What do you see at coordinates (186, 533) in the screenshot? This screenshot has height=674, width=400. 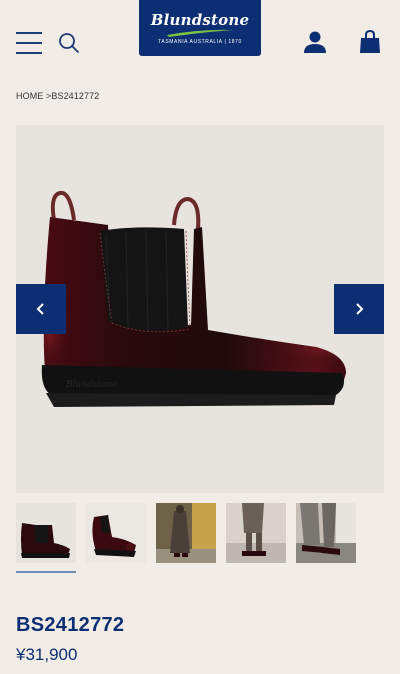 I see `thumbnail-model-shop` at bounding box center [186, 533].